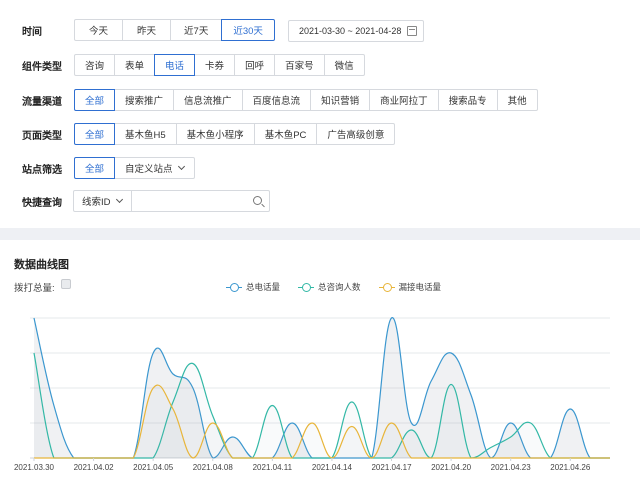  What do you see at coordinates (208, 100) in the screenshot?
I see `traffic-option-feed: 信息流推广` at bounding box center [208, 100].